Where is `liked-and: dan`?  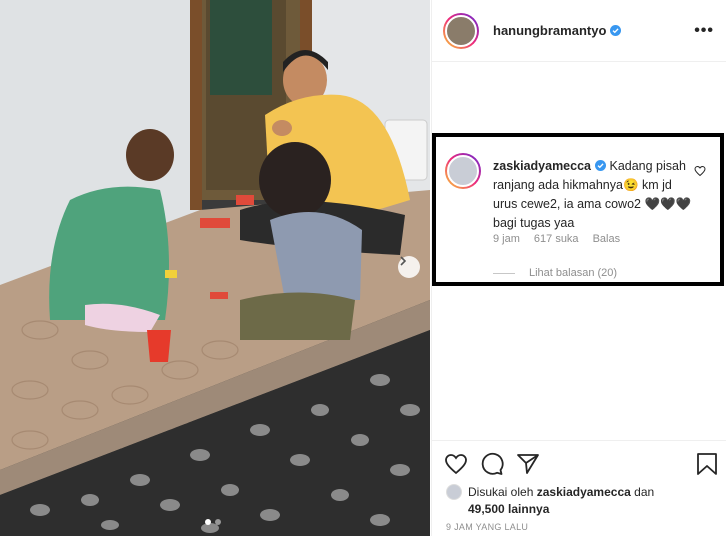 liked-and: dan is located at coordinates (644, 492).